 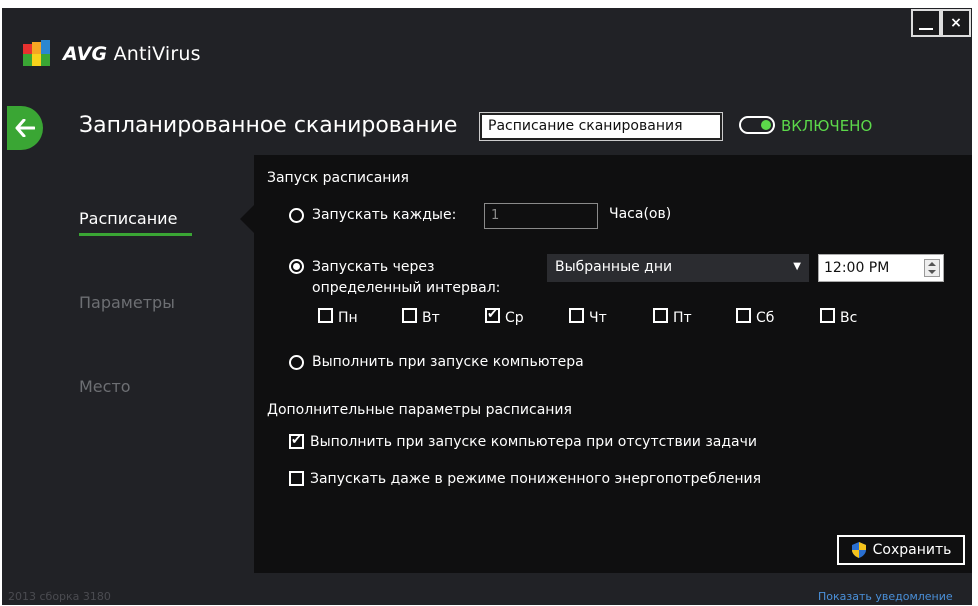 What do you see at coordinates (956, 23) in the screenshot?
I see `close-button: ×` at bounding box center [956, 23].